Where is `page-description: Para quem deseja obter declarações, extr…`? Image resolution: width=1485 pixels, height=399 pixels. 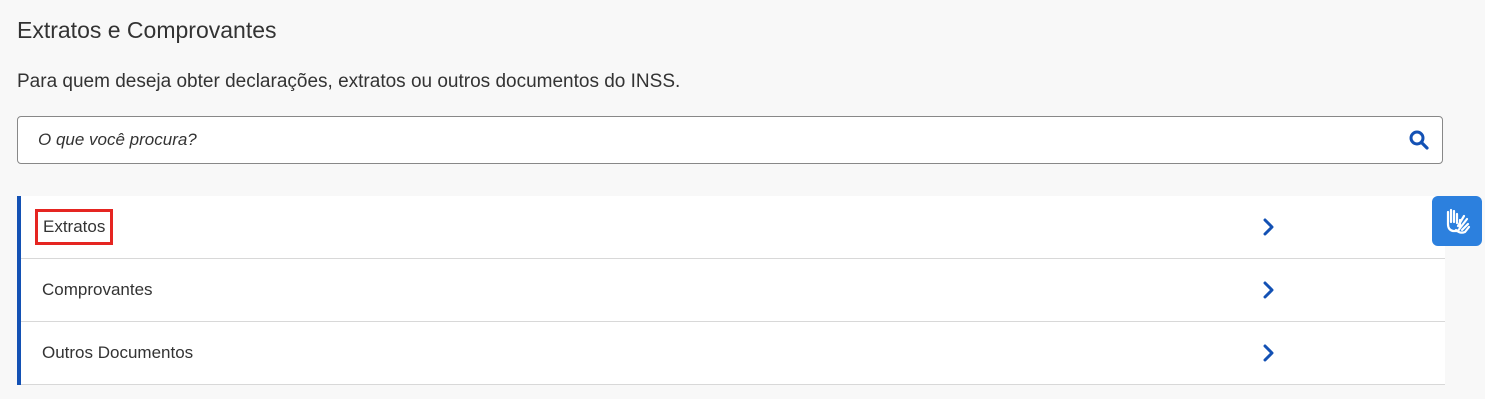 page-description: Para quem deseja obter declarações, extr… is located at coordinates (349, 81).